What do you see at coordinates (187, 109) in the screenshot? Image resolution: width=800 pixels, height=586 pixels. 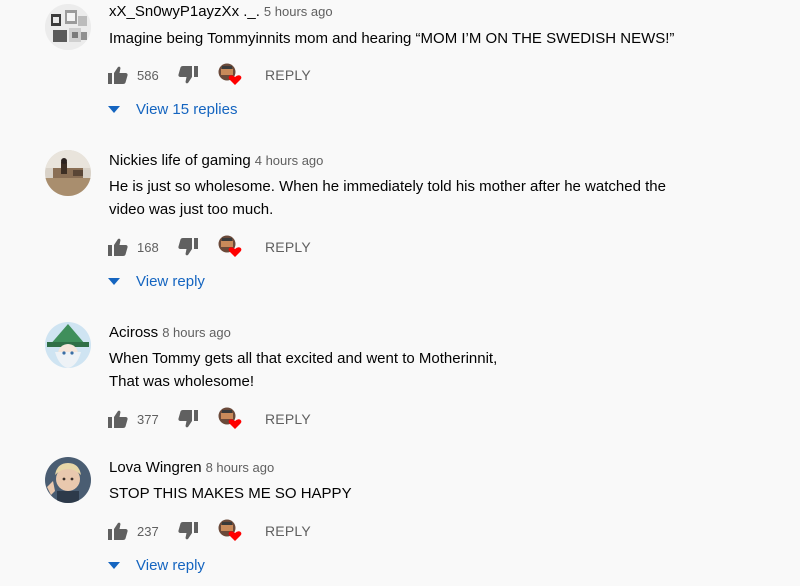 I see `view-replies-label: View 15 replies` at bounding box center [187, 109].